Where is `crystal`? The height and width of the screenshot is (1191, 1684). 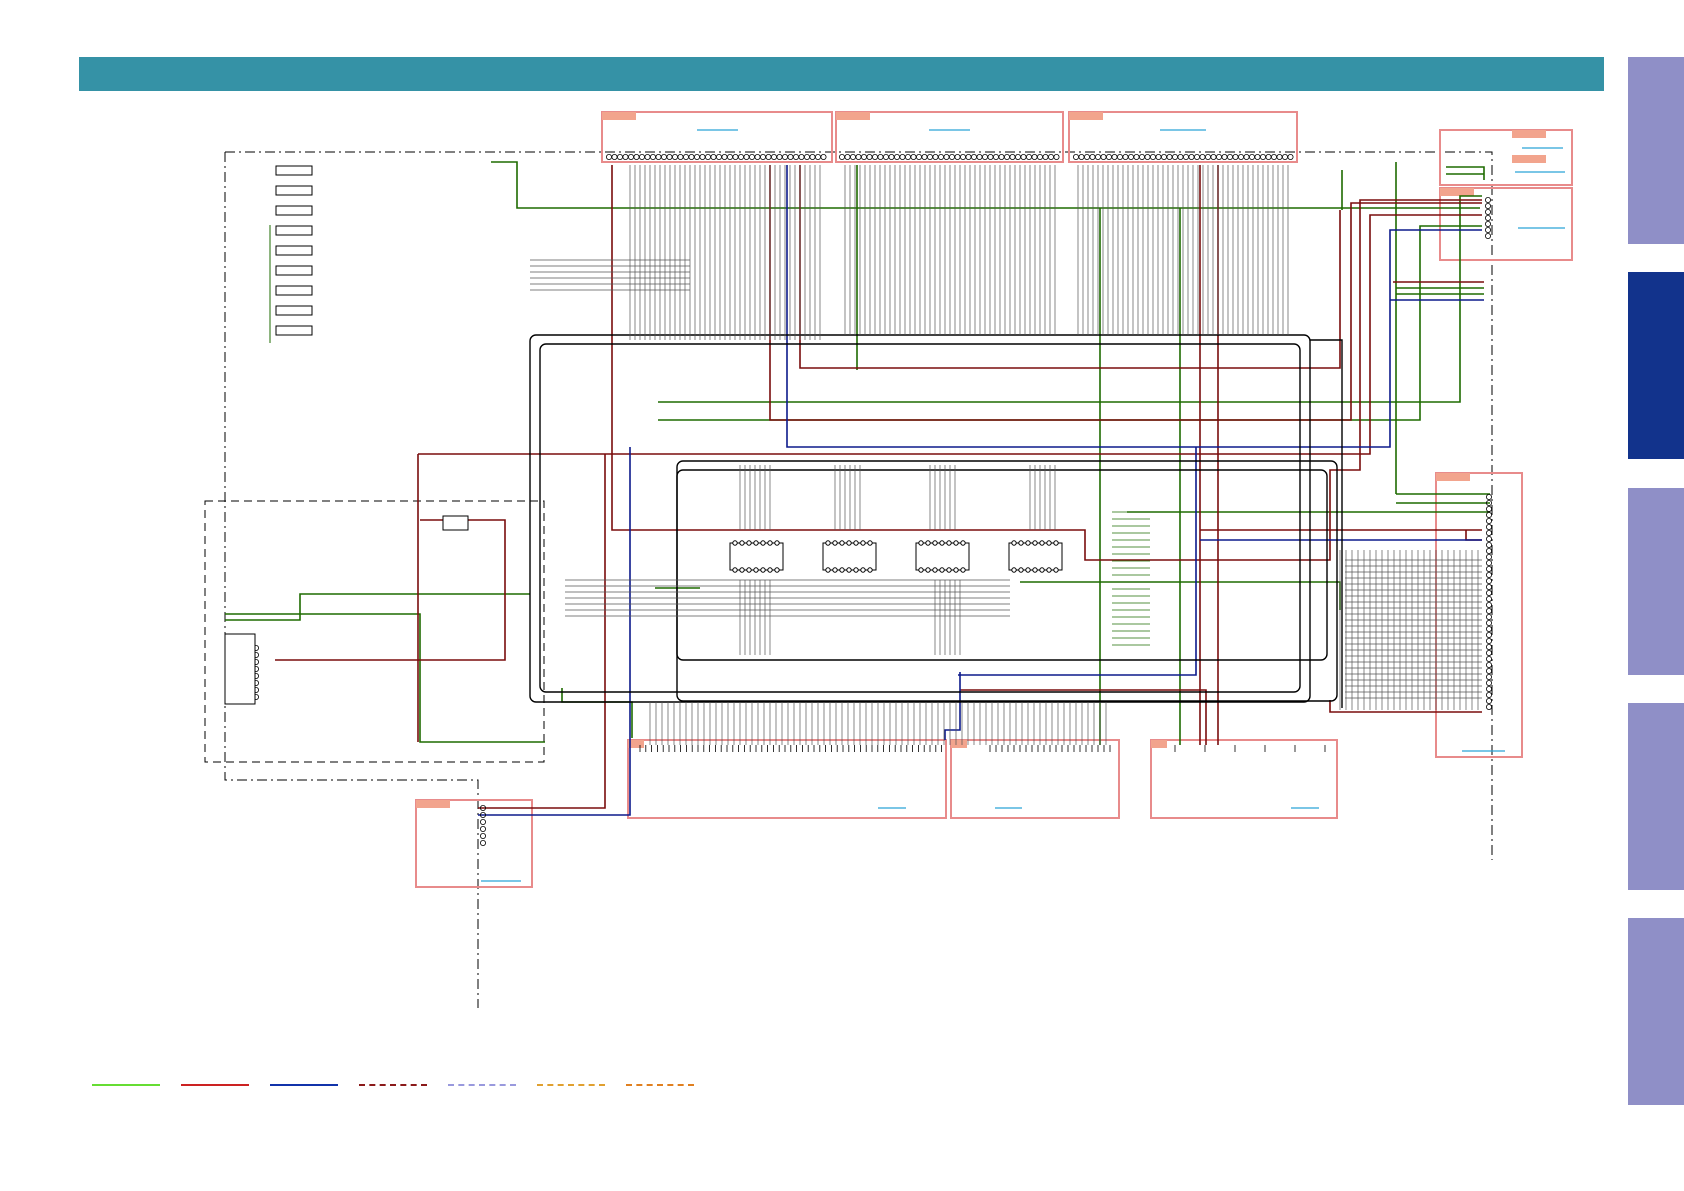
crystal is located at coordinates (455, 523).